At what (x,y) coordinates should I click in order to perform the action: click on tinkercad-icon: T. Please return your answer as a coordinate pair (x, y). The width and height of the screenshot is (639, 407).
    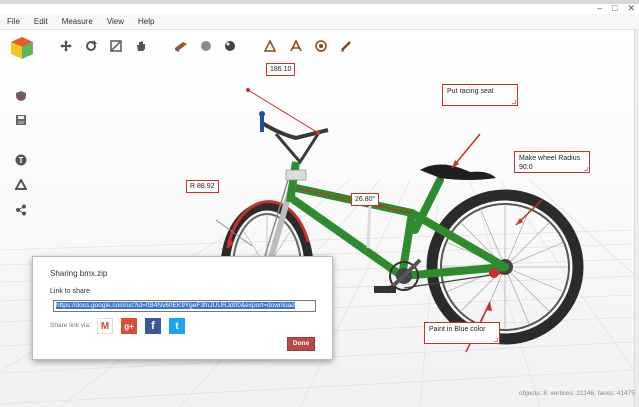
    Looking at the image, I should click on (21, 160).